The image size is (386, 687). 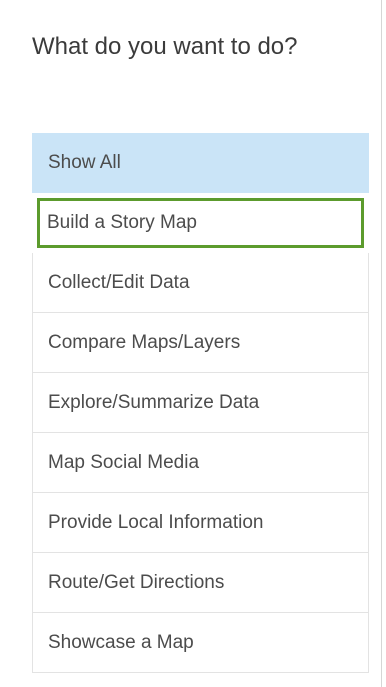 I want to click on menu-item-map-social-media: Map Social Media, so click(x=200, y=463).